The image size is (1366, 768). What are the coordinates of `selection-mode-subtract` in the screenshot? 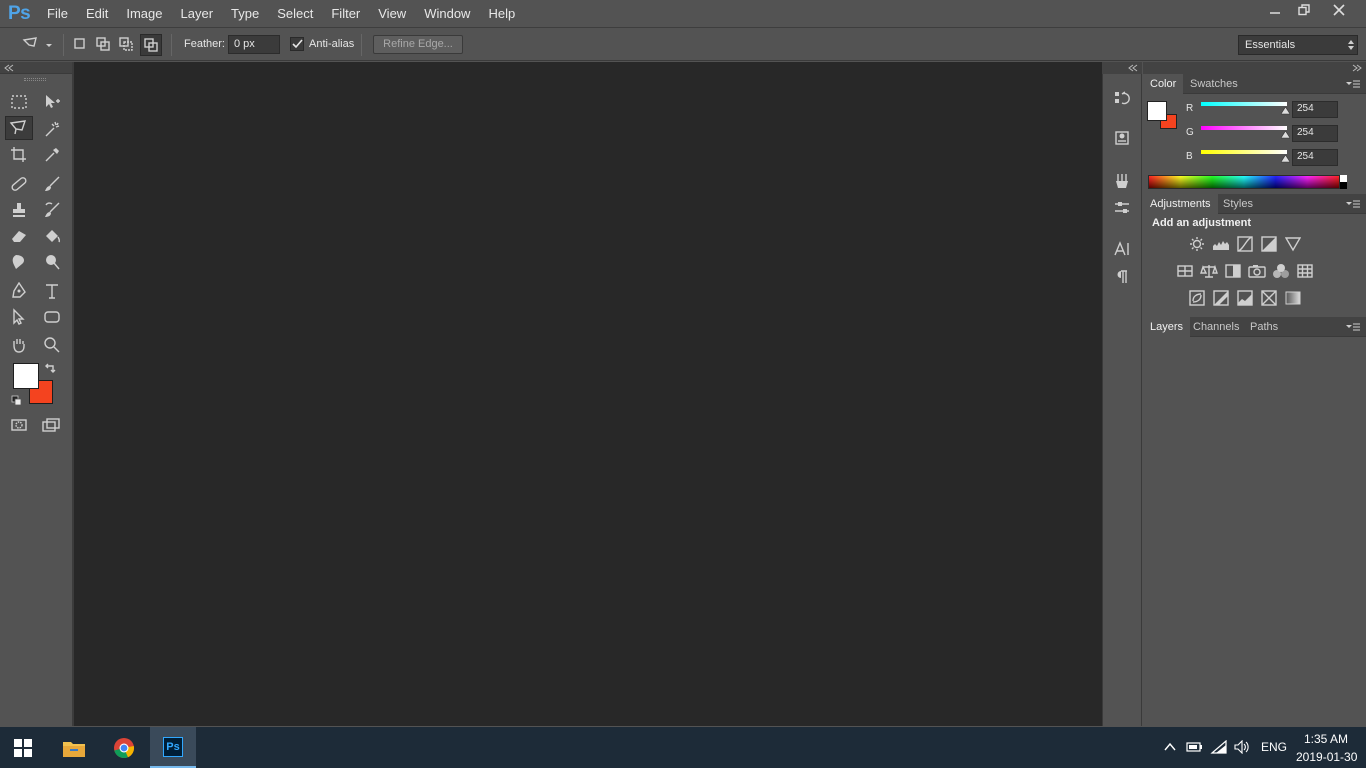 It's located at (126, 44).